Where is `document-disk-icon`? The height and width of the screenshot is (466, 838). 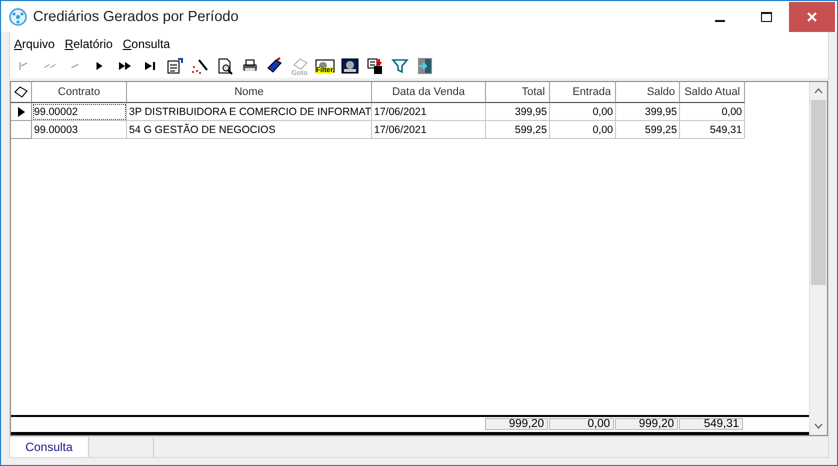 document-disk-icon is located at coordinates (375, 66).